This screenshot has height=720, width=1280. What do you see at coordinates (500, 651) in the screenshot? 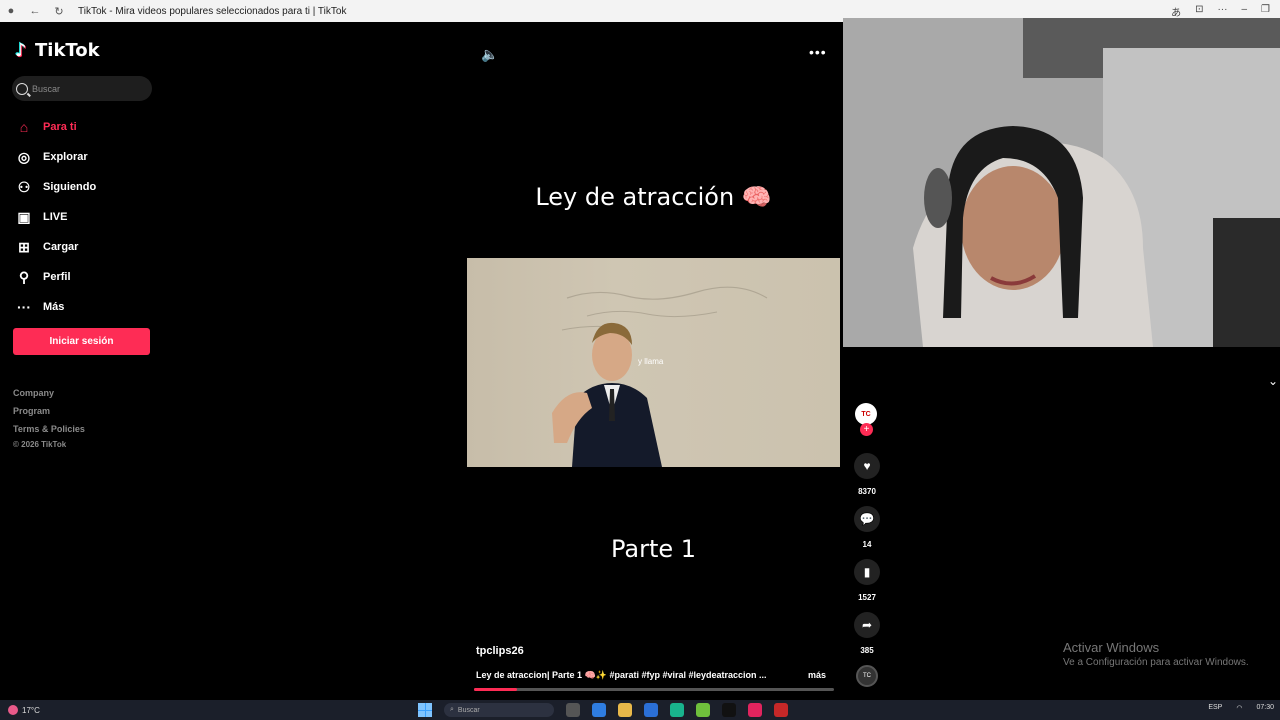
I see `video-username: tpclips26` at bounding box center [500, 651].